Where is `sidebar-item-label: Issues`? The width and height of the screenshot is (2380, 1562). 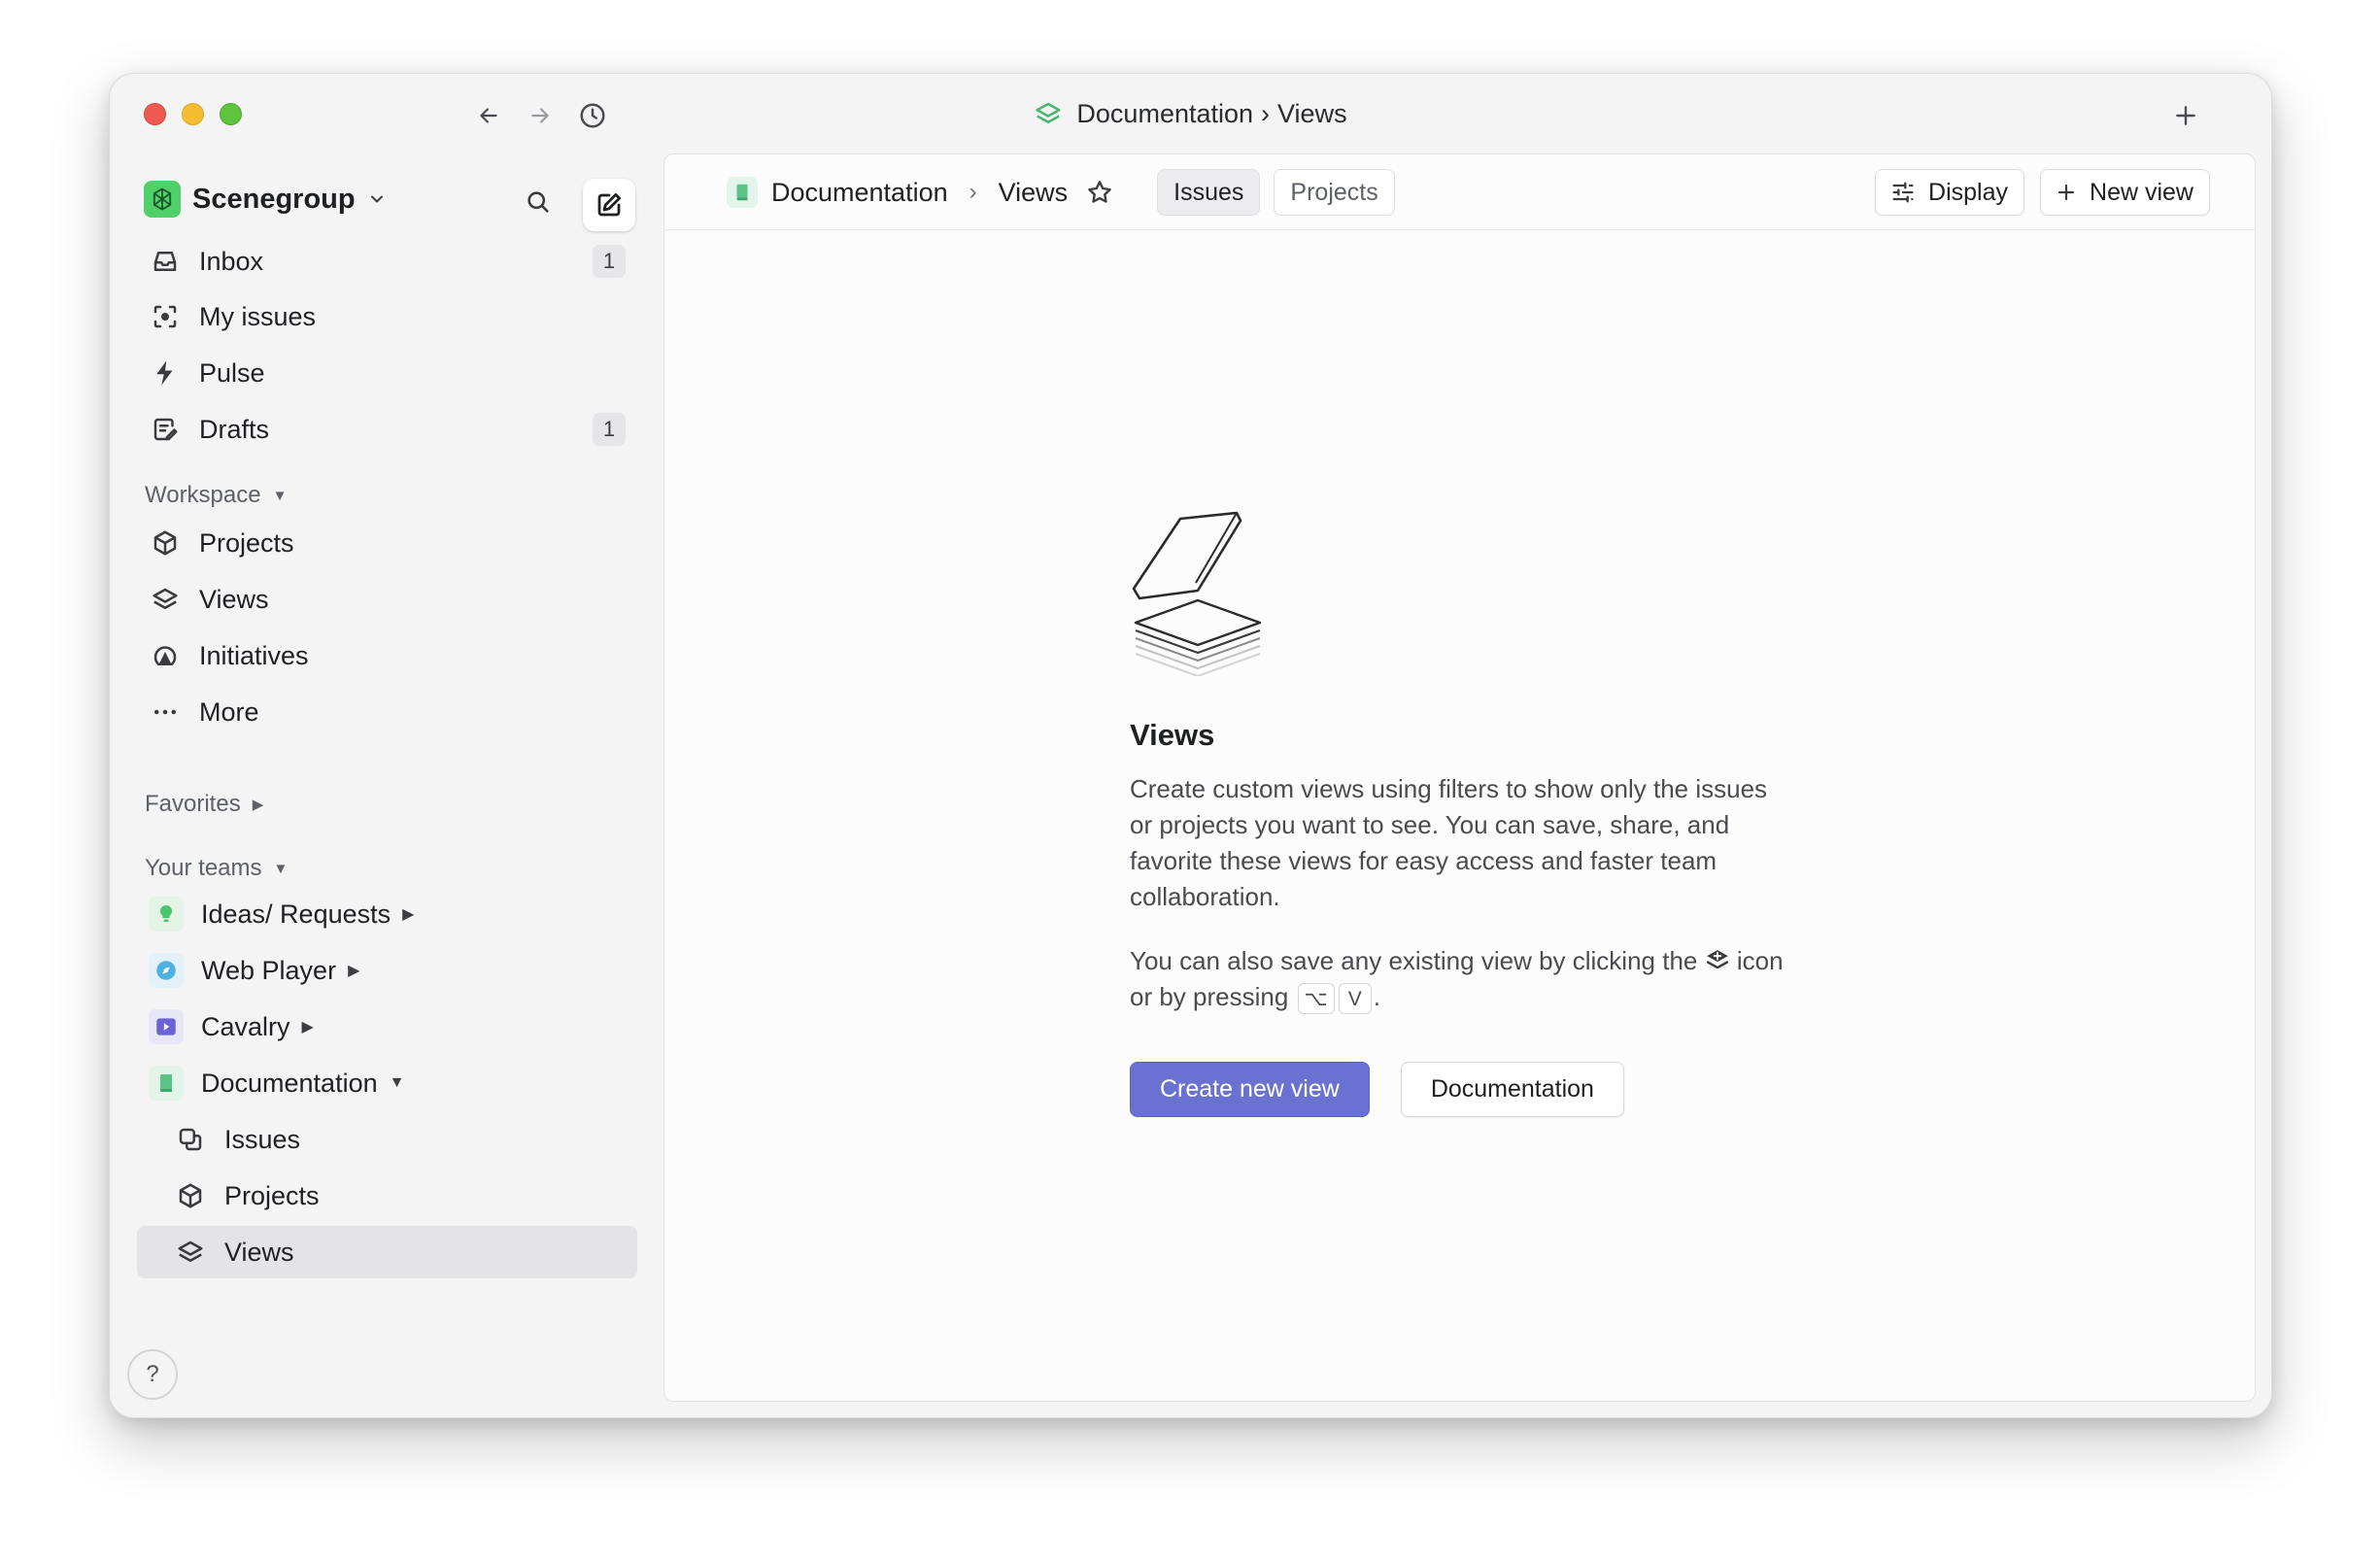
sidebar-item-label: Issues is located at coordinates (262, 1139).